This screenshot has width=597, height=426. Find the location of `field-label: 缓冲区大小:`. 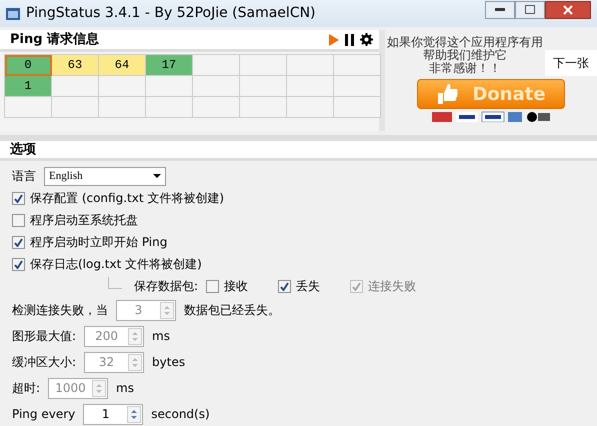

field-label: 缓冲区大小: is located at coordinates (44, 362).